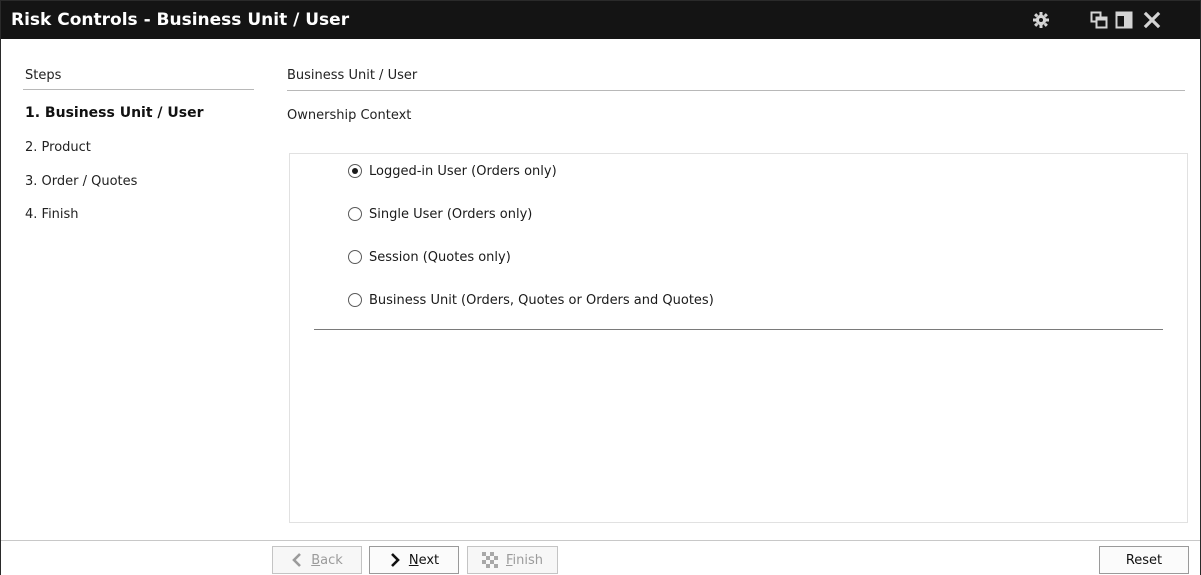  I want to click on back-label: ack, so click(331, 560).